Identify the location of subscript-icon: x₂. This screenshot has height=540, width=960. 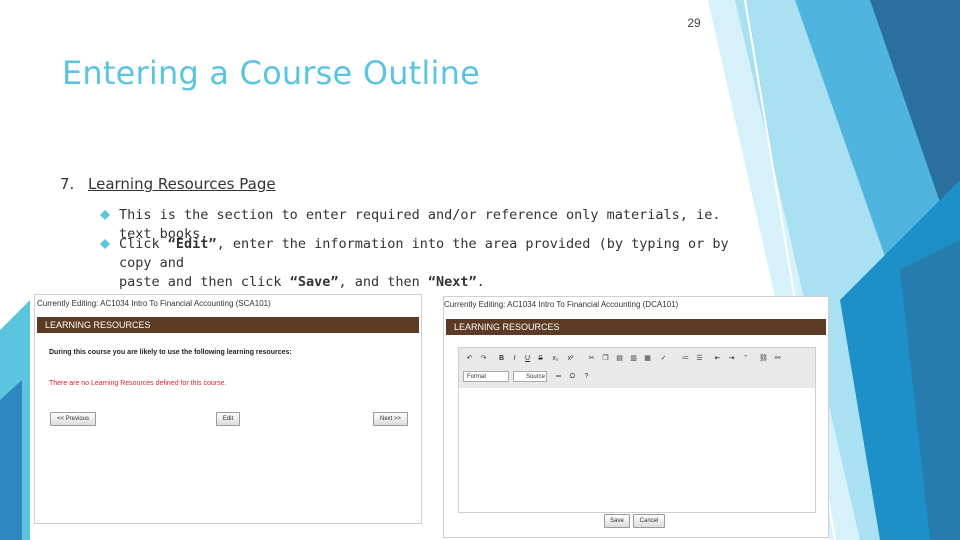
(555, 358).